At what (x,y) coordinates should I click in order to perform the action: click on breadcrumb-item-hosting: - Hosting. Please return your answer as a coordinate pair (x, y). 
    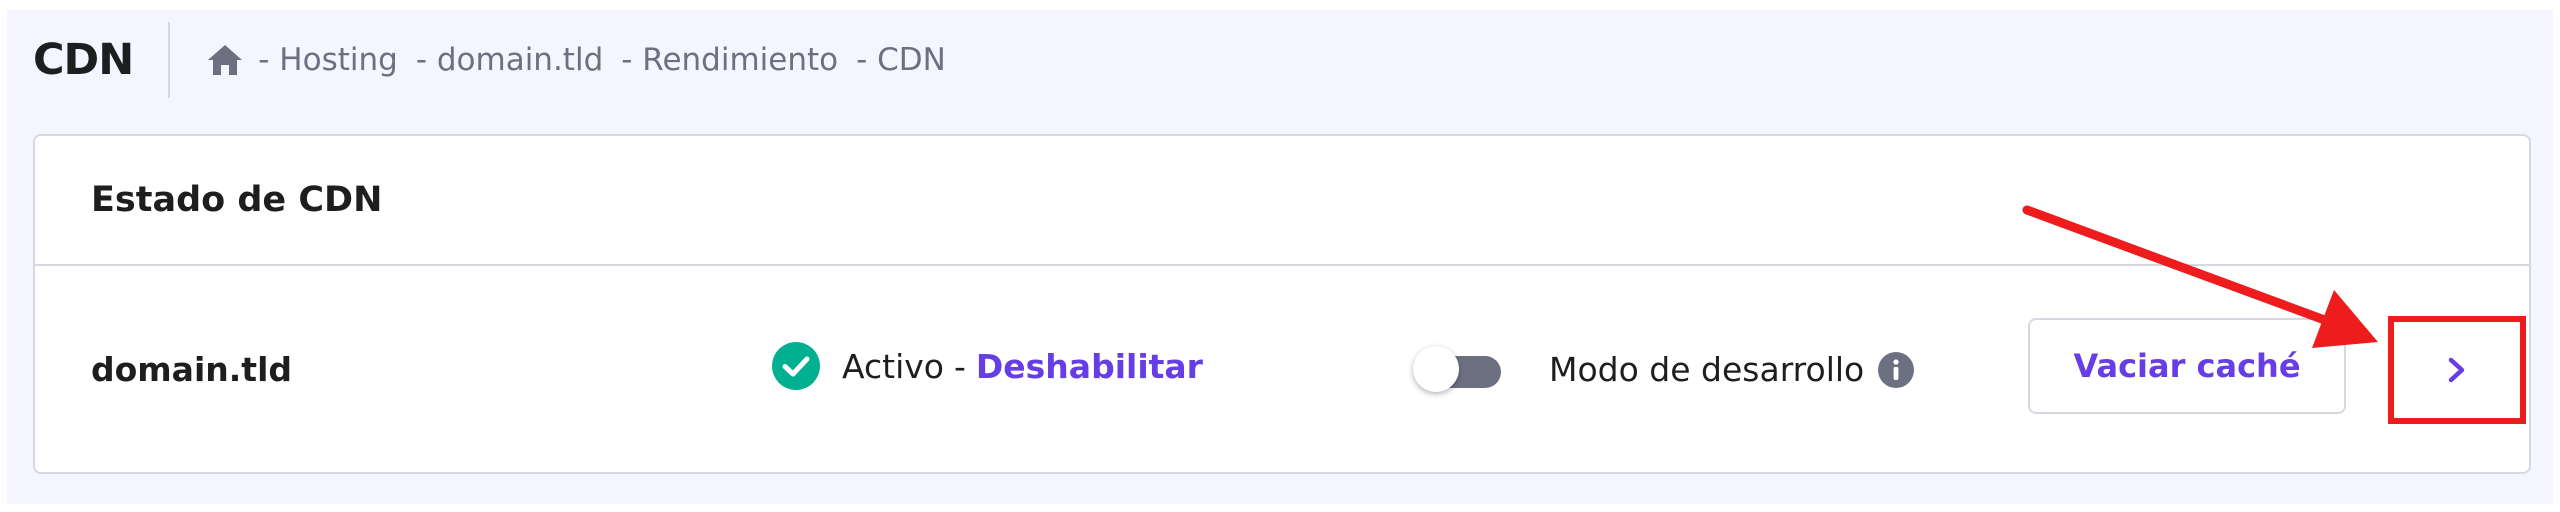
    Looking at the image, I should click on (328, 60).